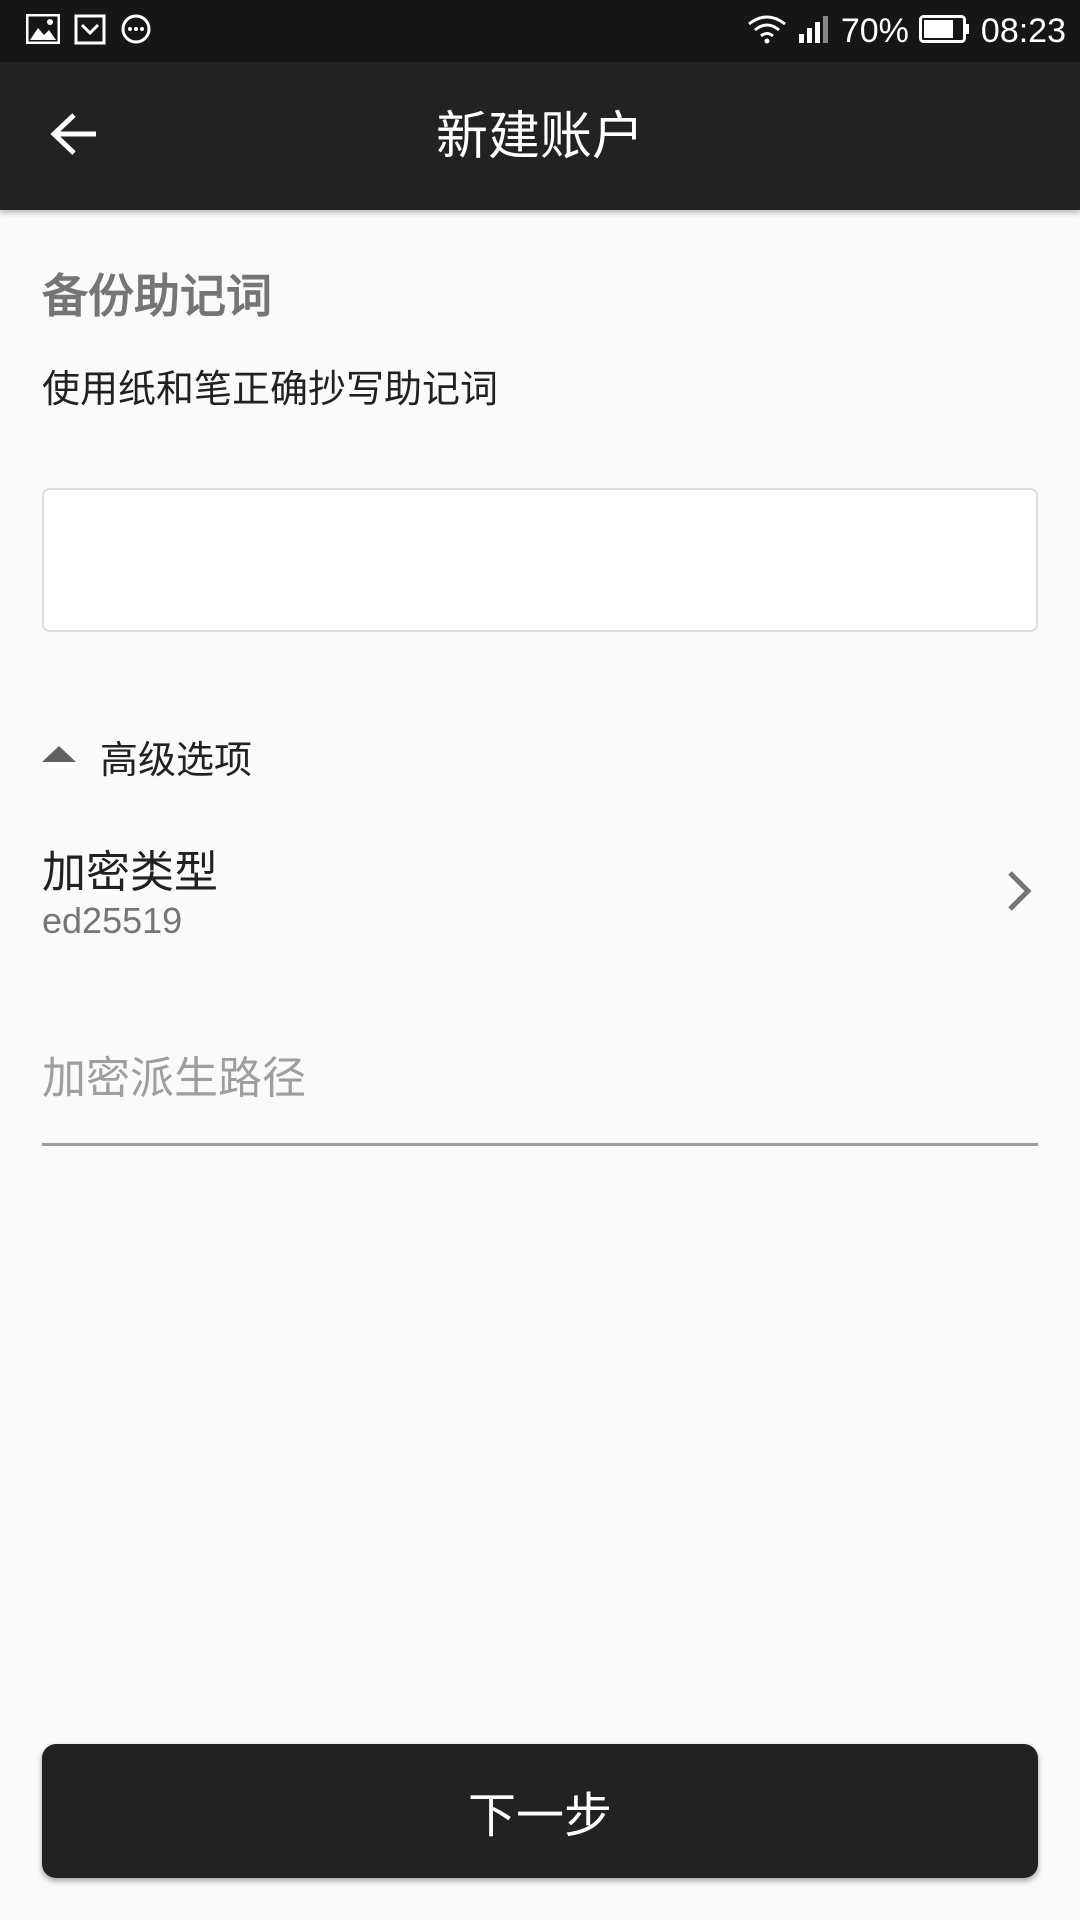 Image resolution: width=1080 pixels, height=1920 pixels. Describe the element at coordinates (540, 560) in the screenshot. I see `mnemonic-display-box` at that location.